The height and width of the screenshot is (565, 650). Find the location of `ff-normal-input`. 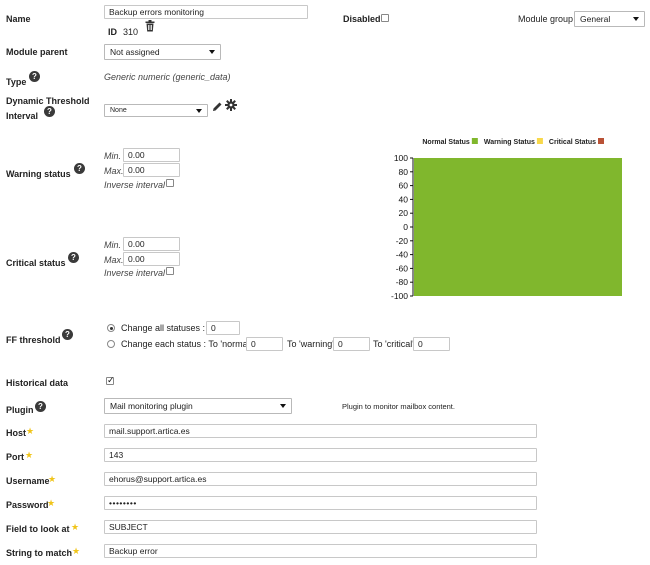

ff-normal-input is located at coordinates (264, 344).